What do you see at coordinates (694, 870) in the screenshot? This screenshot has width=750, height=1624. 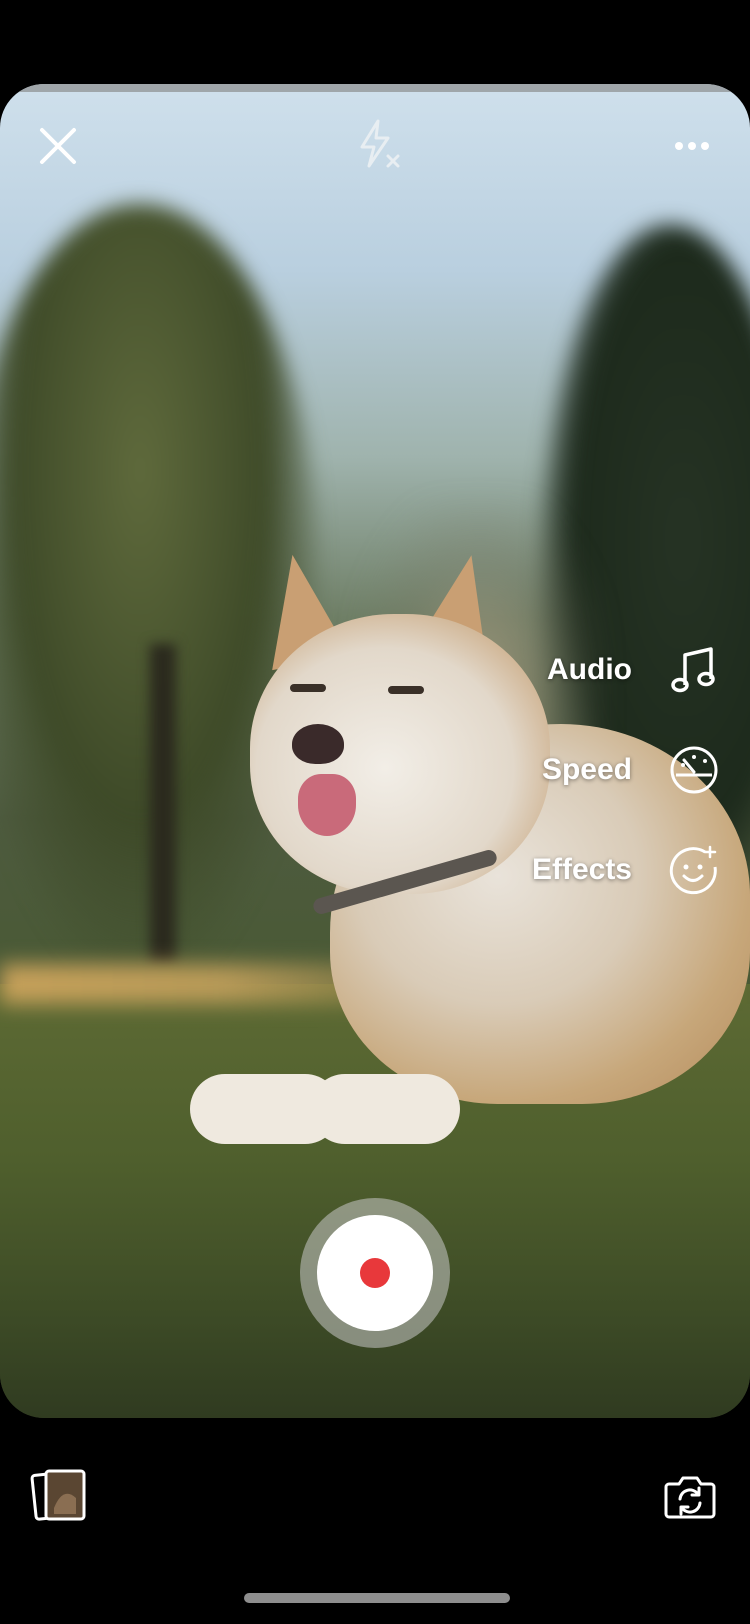 I see `smiley-sparkle-icon` at bounding box center [694, 870].